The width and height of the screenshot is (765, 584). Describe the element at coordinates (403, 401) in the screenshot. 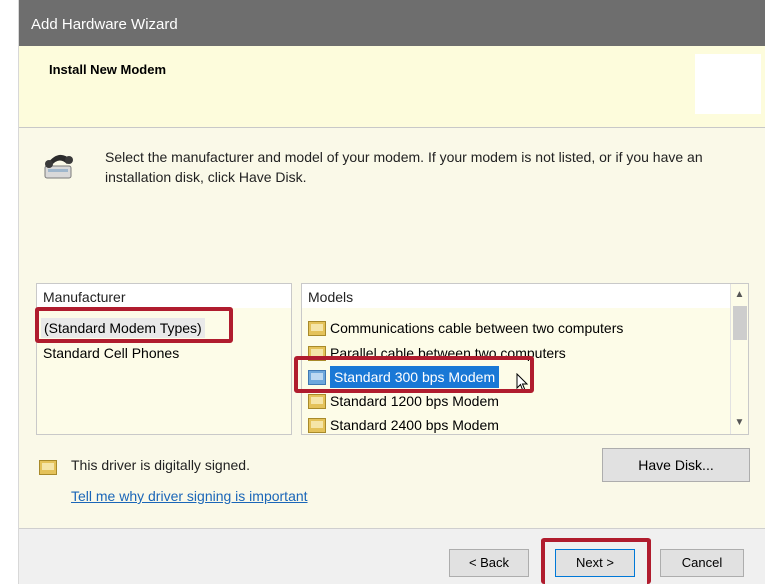

I see `model-item-1200-bps: Standard 1200 bps Modem` at that location.